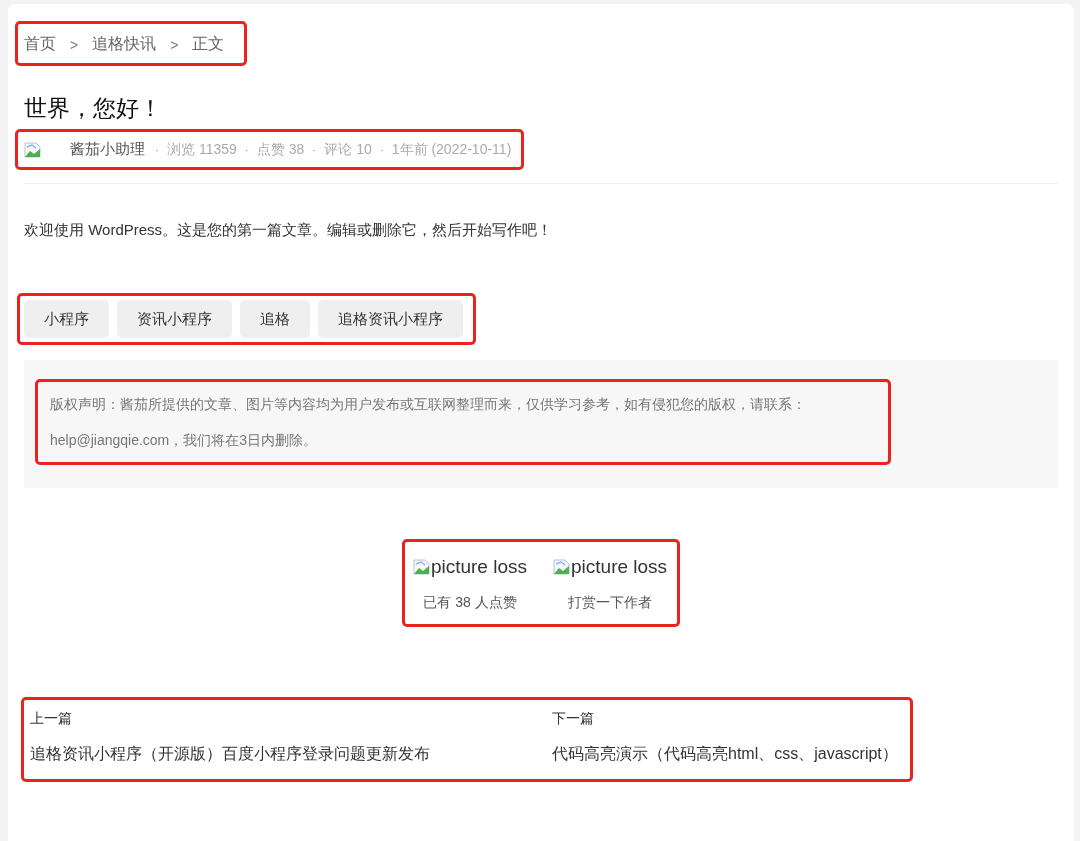  Describe the element at coordinates (275, 319) in the screenshot. I see `tag-button: 追格` at that location.